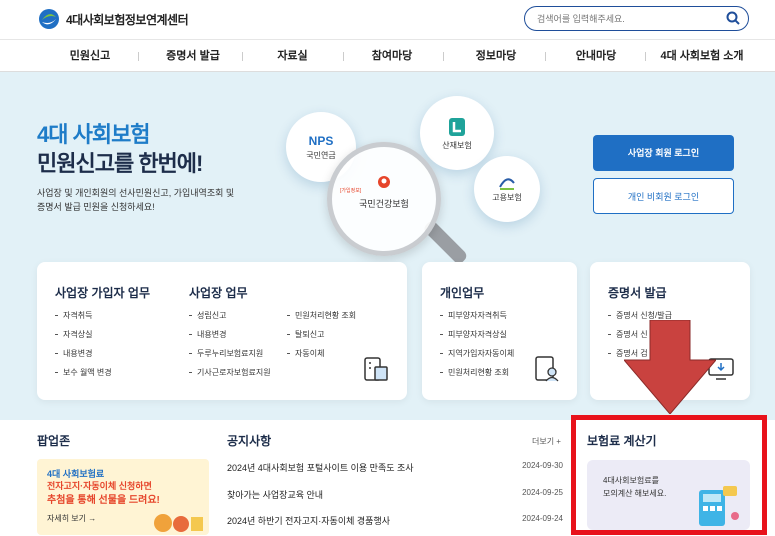 This screenshot has width=775, height=536. What do you see at coordinates (457, 145) in the screenshot?
I see `comwel-label: 산재보험` at bounding box center [457, 145].